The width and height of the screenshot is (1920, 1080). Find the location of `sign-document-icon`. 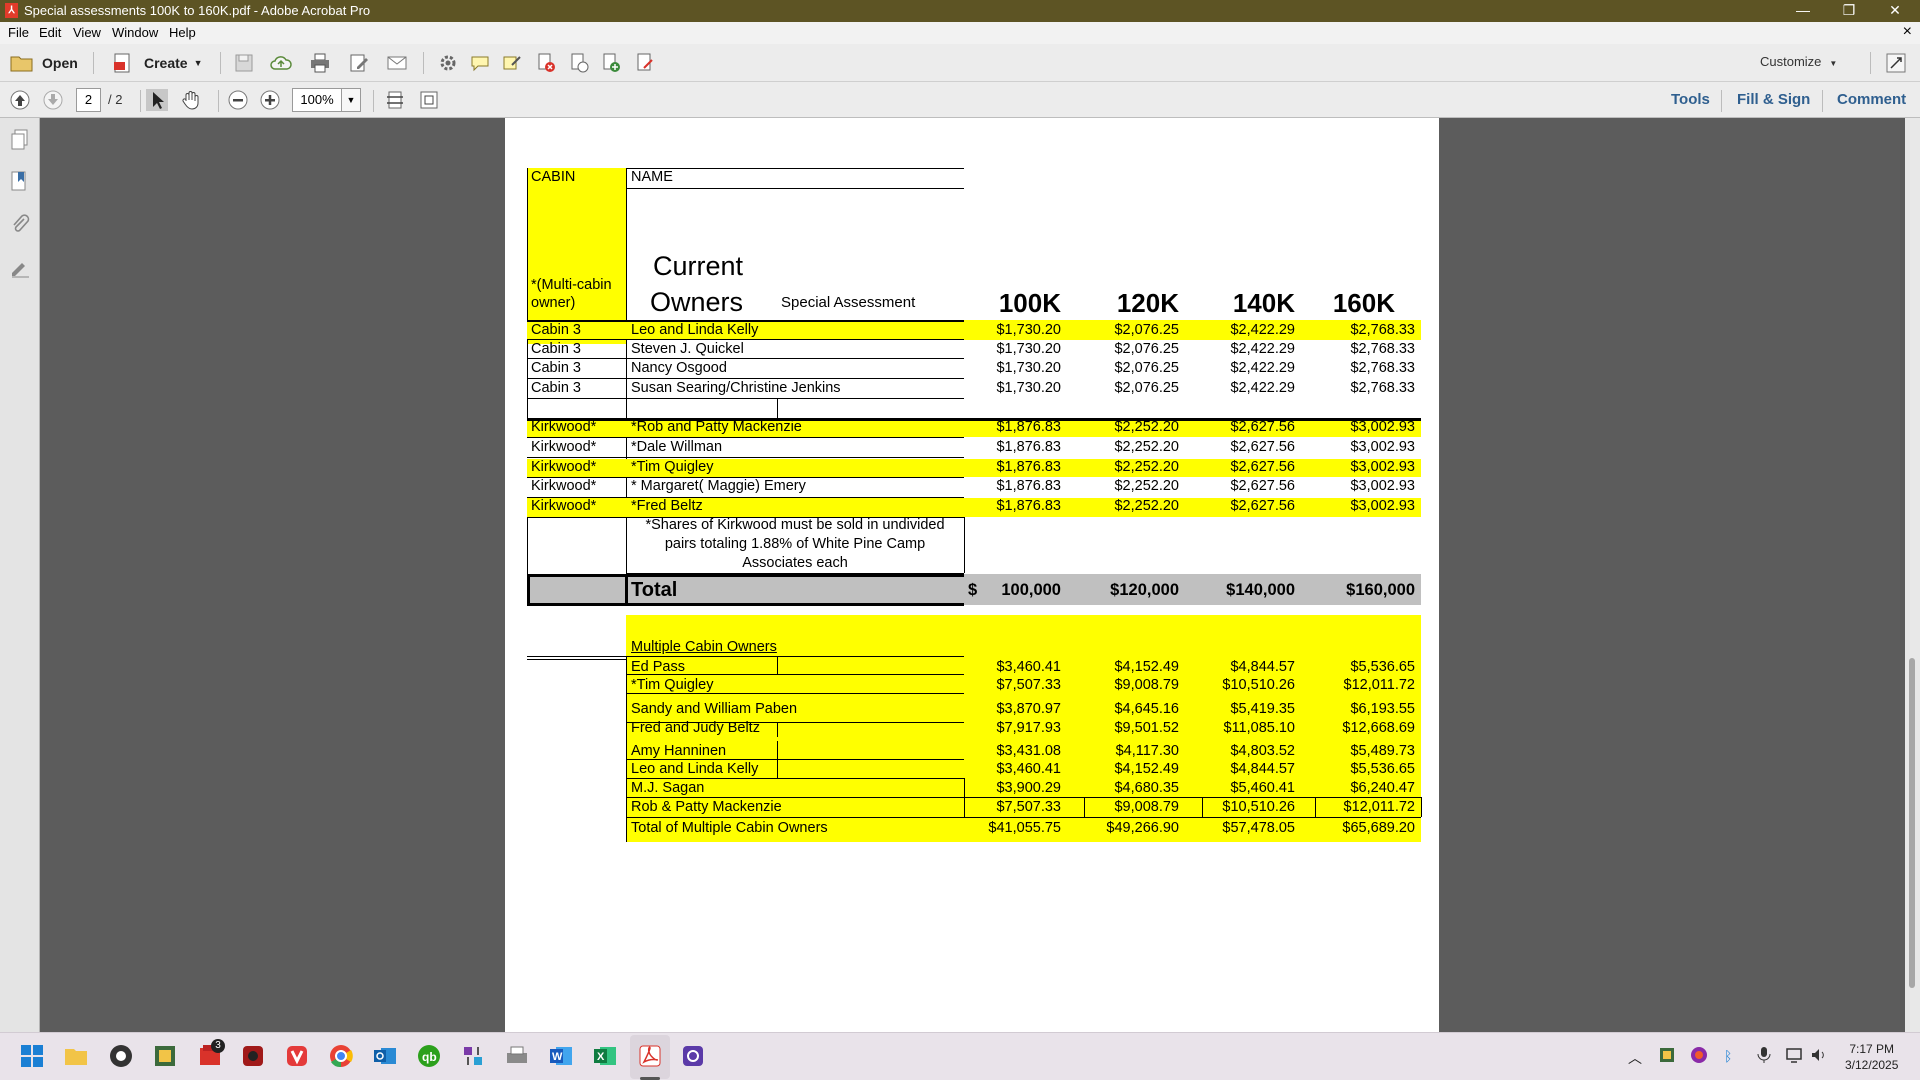

sign-document-icon is located at coordinates (645, 63).